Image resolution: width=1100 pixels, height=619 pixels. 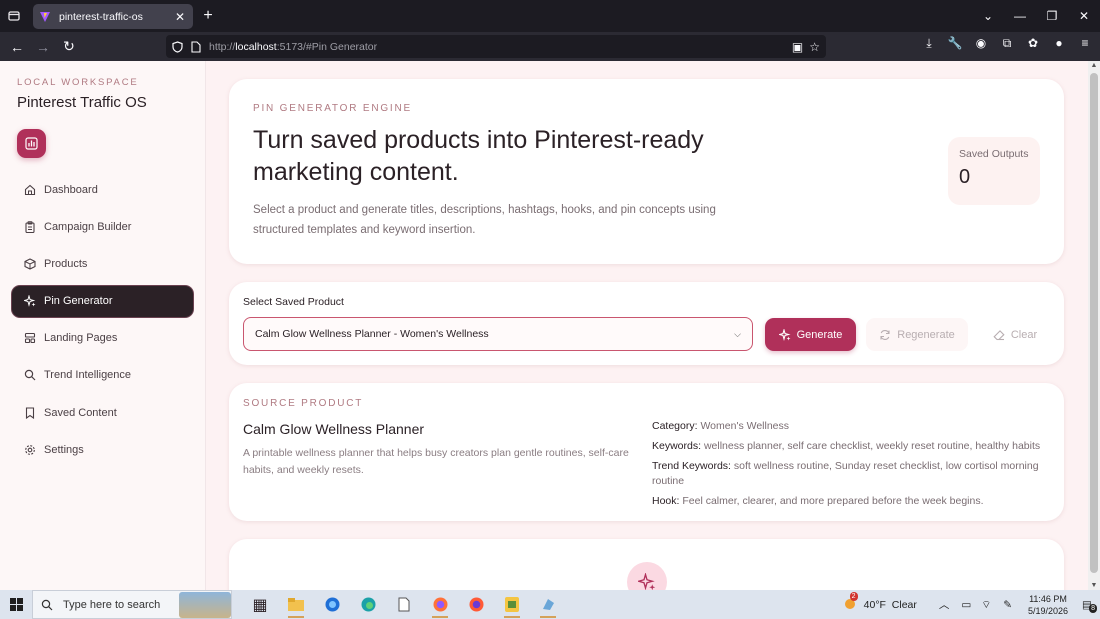 I want to click on sidebar-item-label: Trend Intelligence, so click(x=88, y=375).